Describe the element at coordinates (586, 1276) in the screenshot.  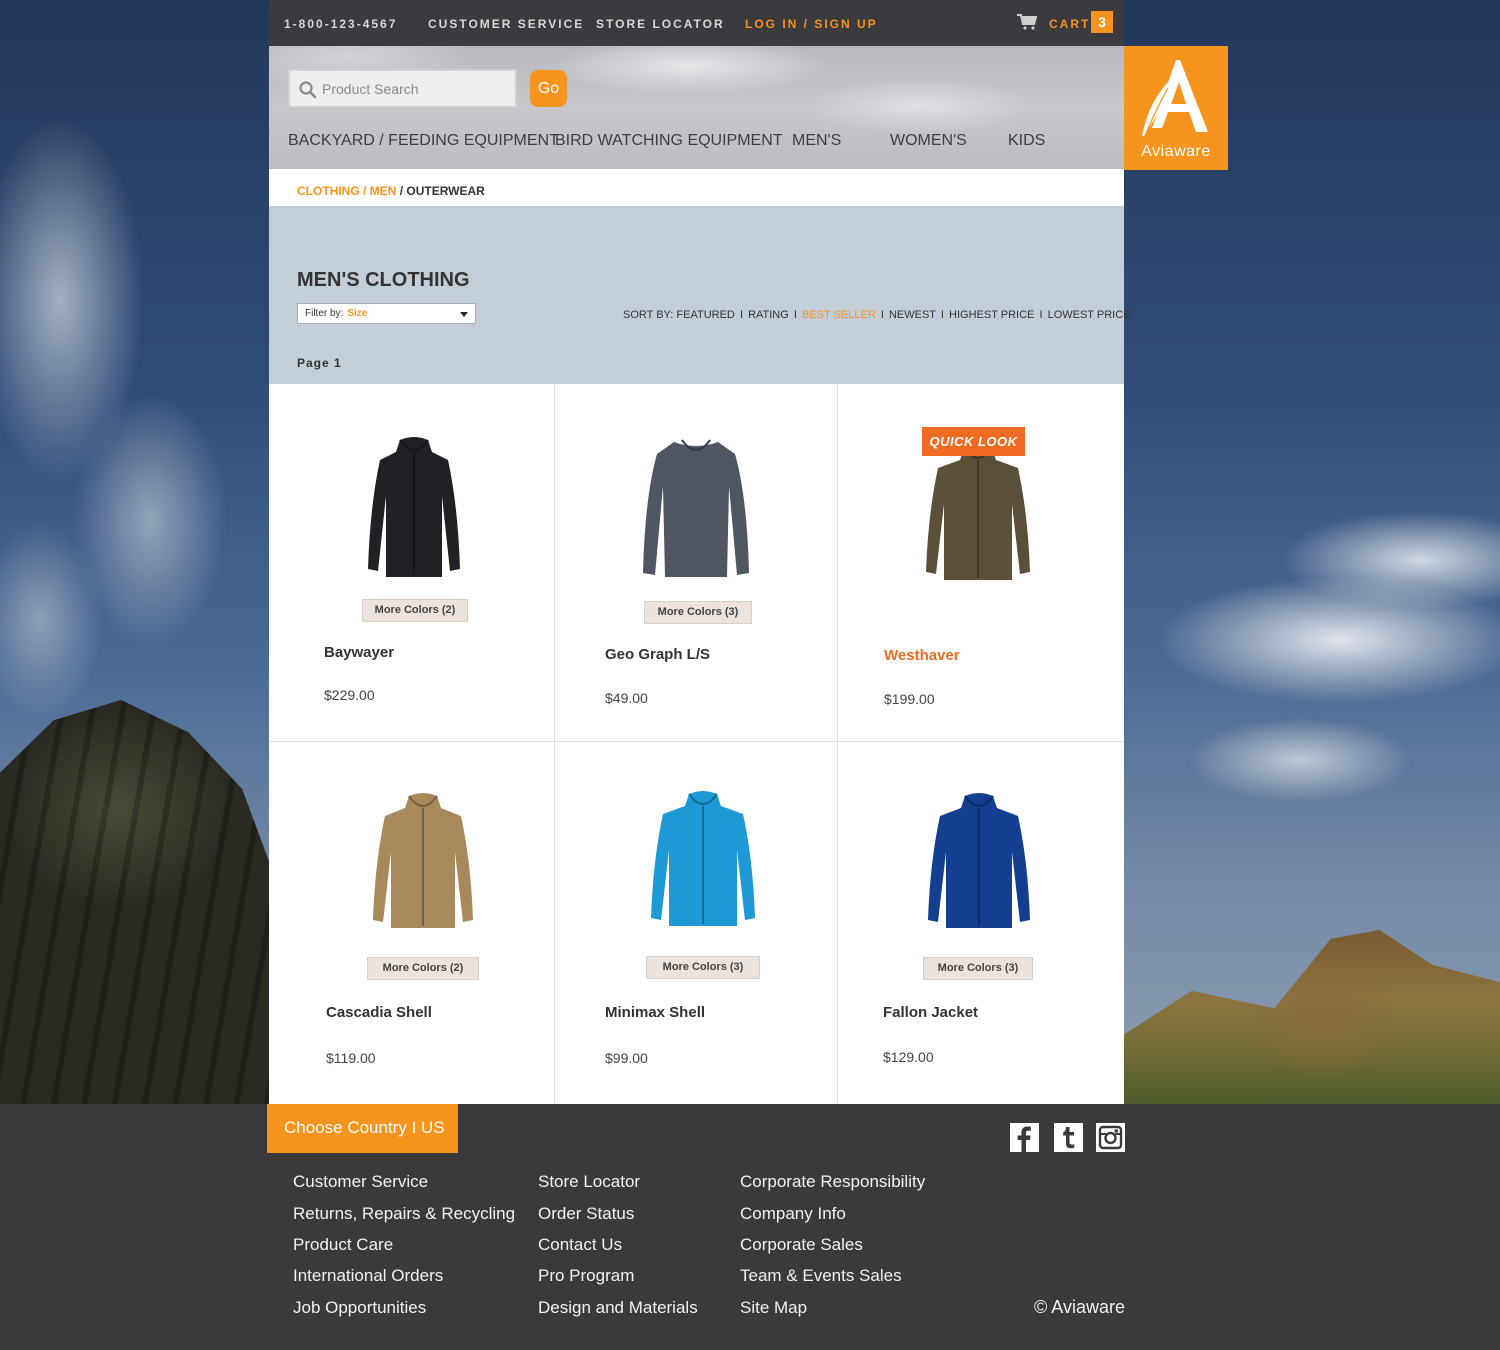
I see `footer-link: Pro Program` at that location.